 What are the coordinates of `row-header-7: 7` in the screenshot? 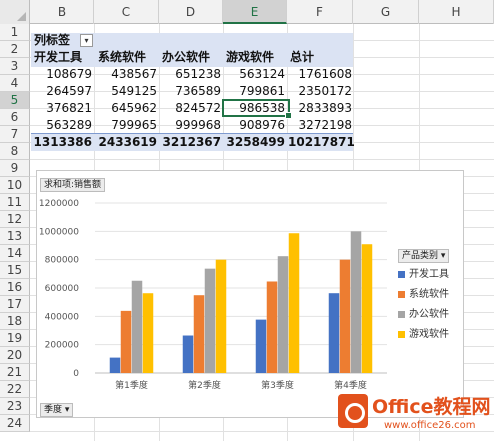 It's located at (15, 134).